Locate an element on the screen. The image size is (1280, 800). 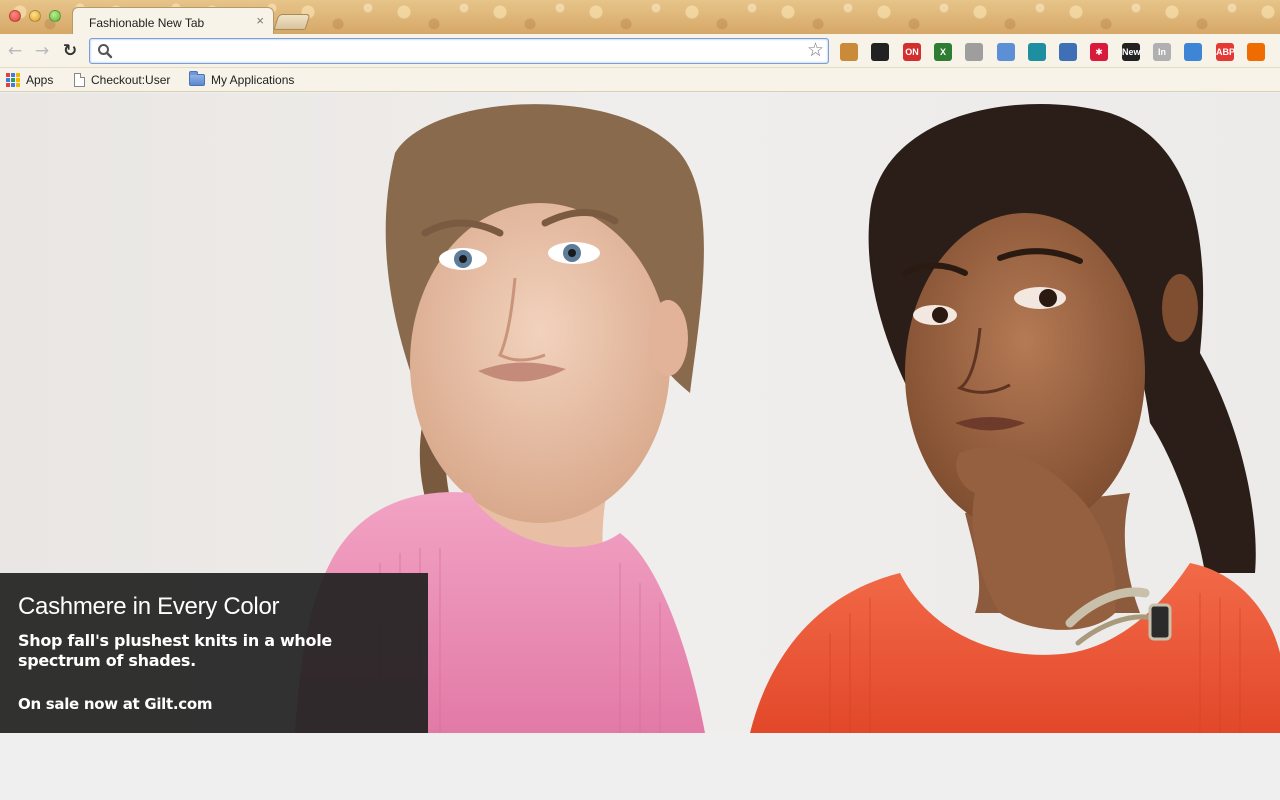
tab-close-icon: × is located at coordinates (260, 20).